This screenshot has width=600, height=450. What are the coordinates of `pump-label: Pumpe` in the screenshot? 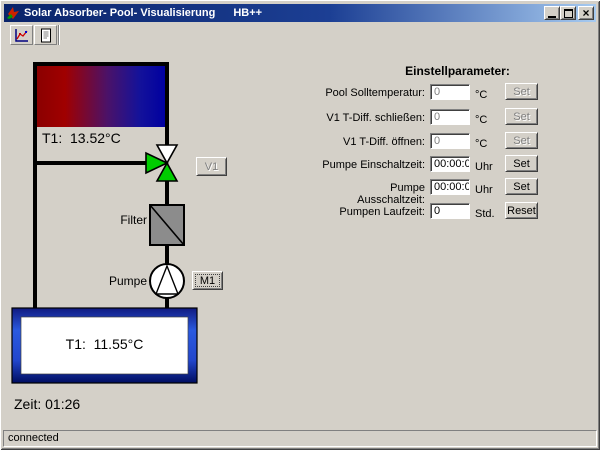 It's located at (127, 281).